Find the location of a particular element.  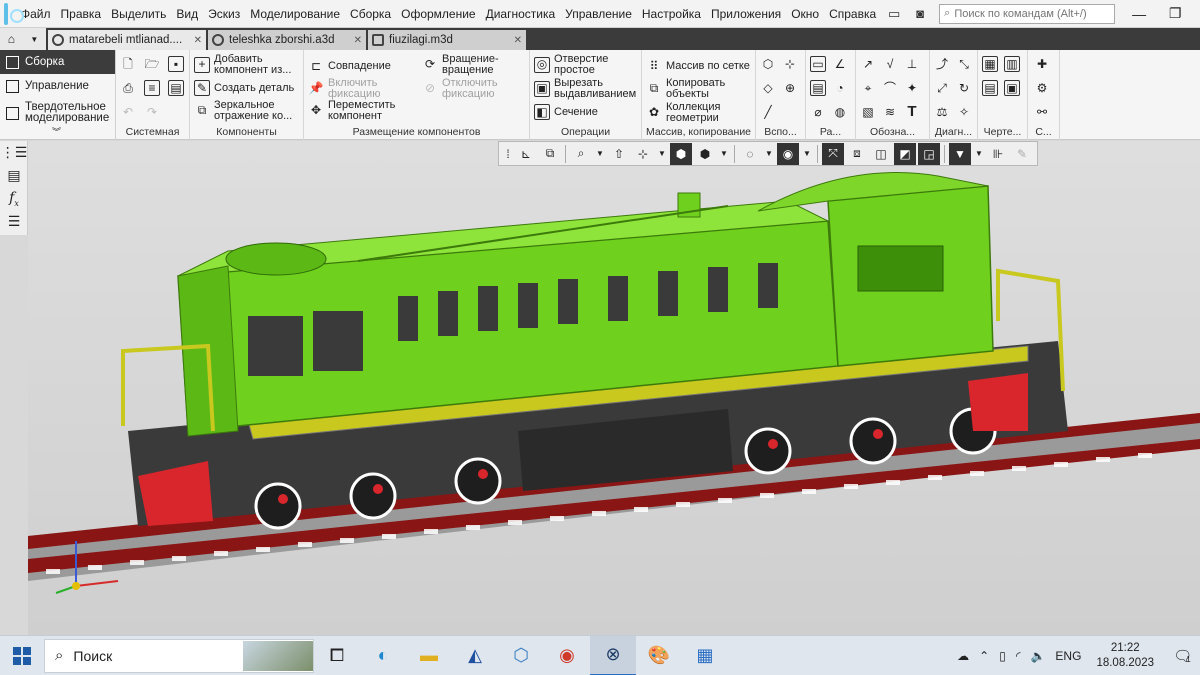

clock: 21:22 18.08.2023 is located at coordinates (1125, 656).